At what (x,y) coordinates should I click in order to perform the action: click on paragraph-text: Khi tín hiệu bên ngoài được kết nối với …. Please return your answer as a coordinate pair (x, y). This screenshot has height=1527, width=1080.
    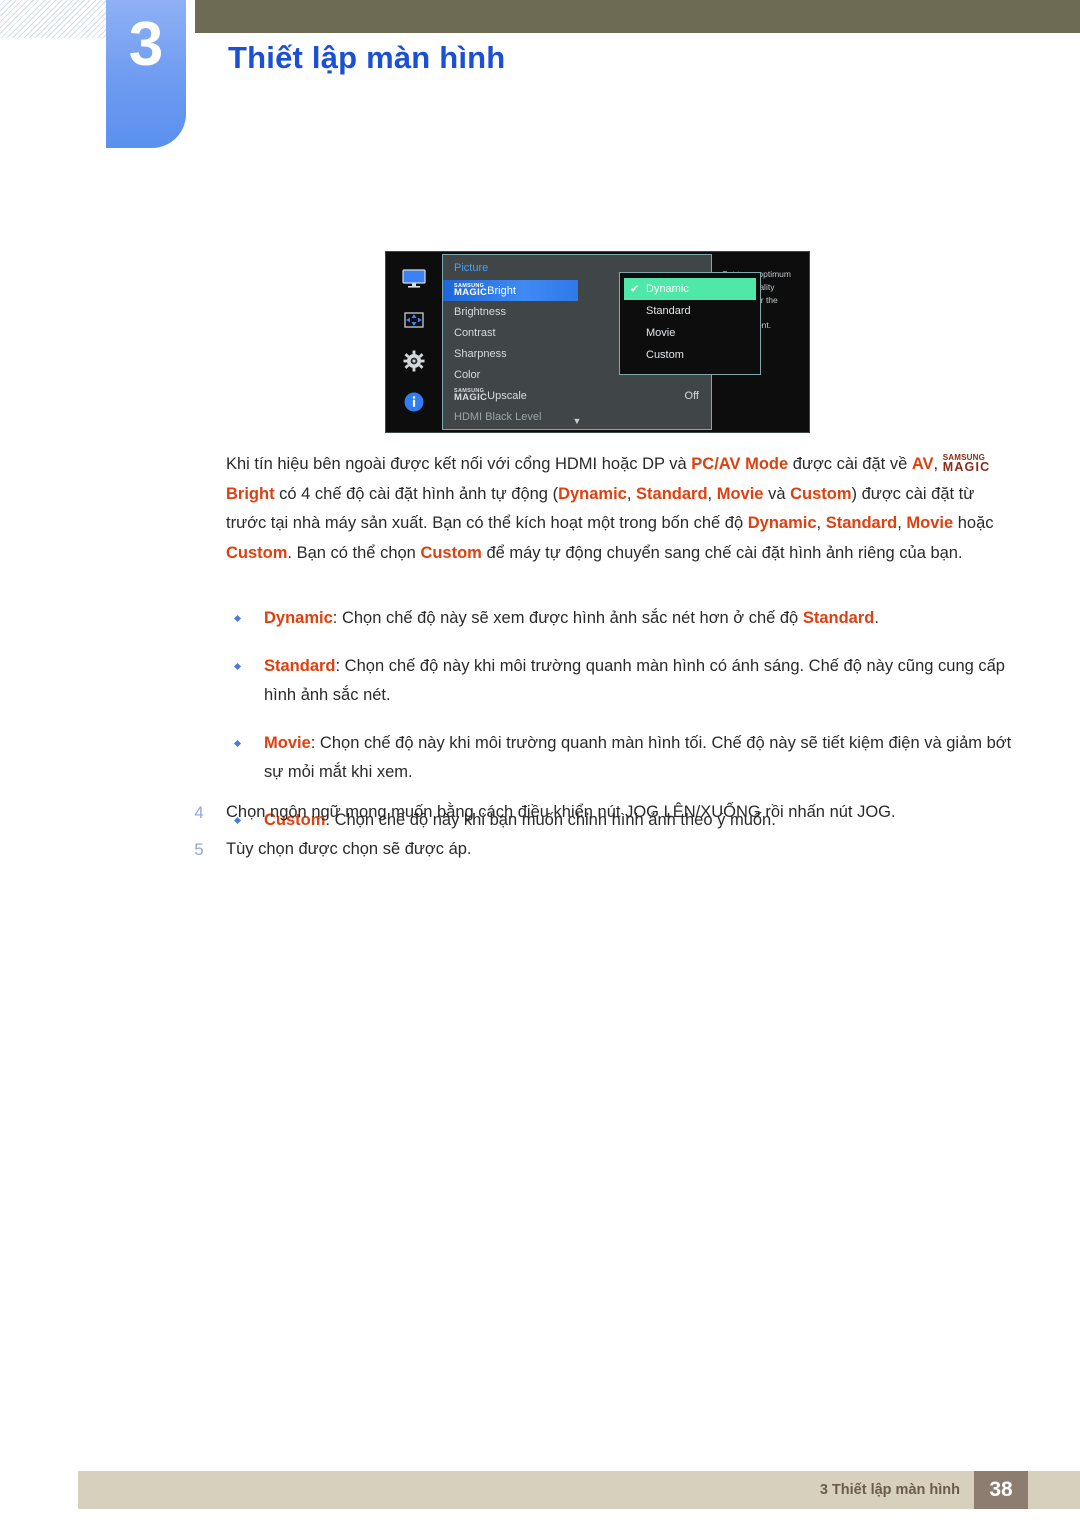
    Looking at the image, I should click on (459, 464).